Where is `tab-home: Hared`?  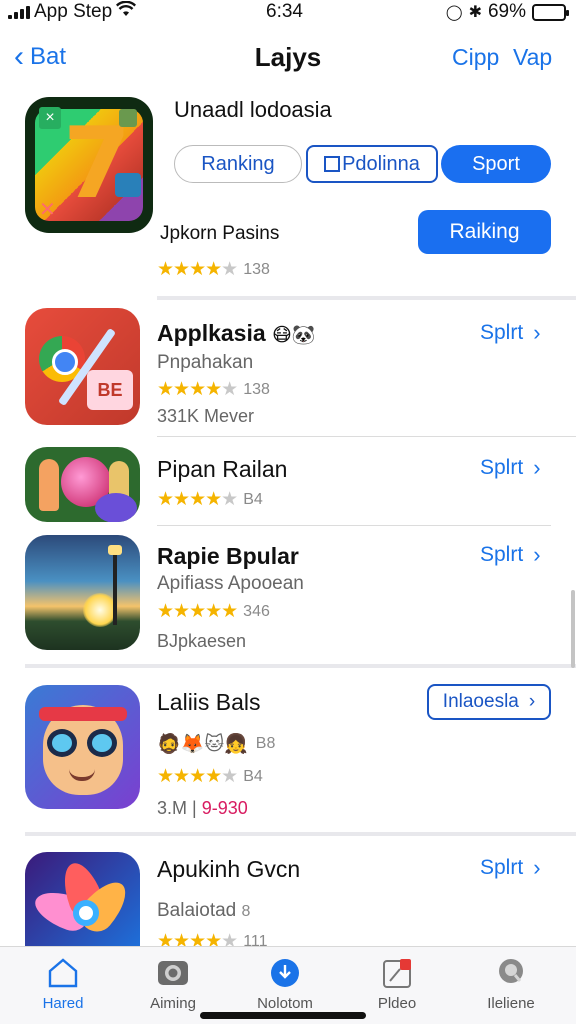
tab-home: Hared is located at coordinates (63, 984).